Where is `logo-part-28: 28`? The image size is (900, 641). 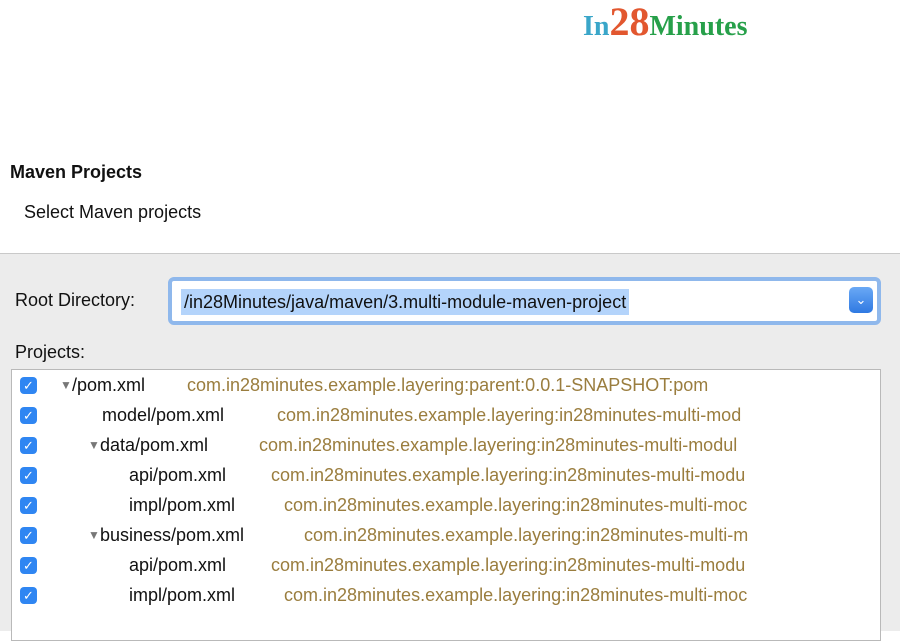
logo-part-28: 28 is located at coordinates (629, 22).